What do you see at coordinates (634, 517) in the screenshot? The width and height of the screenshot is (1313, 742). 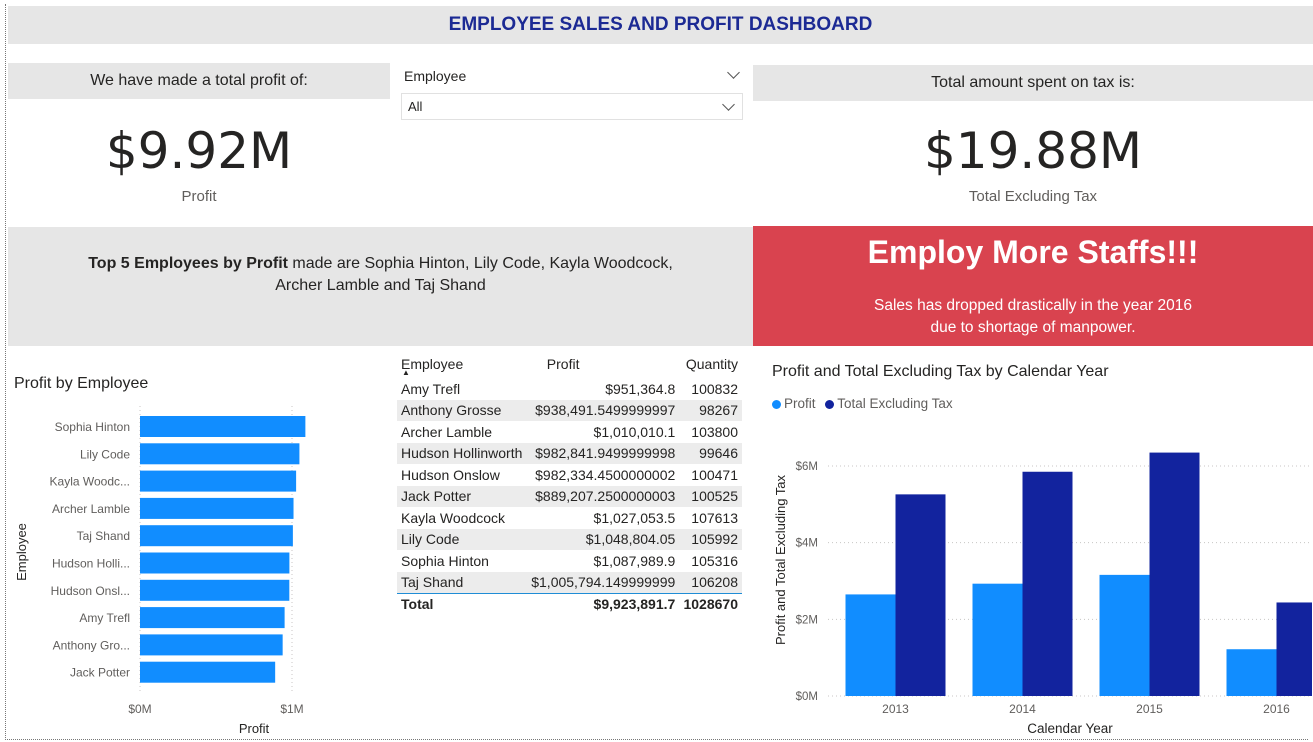 I see `cell-profit: $1,027,053.5` at bounding box center [634, 517].